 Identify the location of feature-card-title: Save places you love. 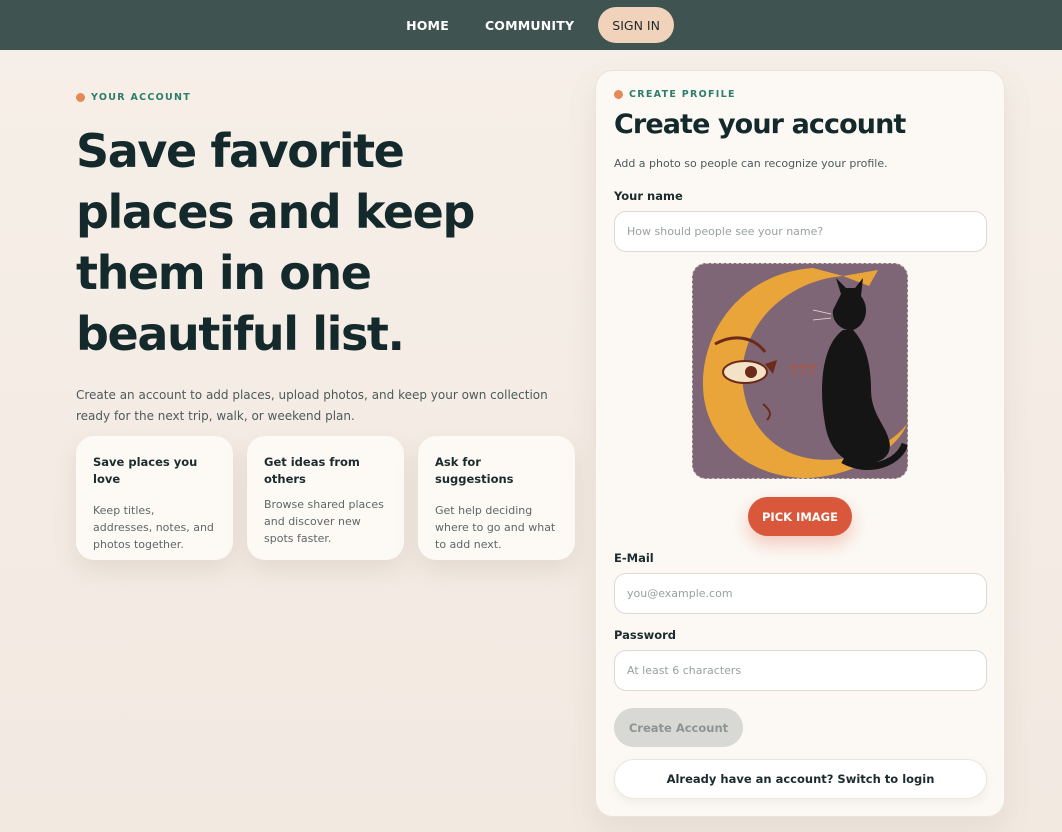
(145, 470).